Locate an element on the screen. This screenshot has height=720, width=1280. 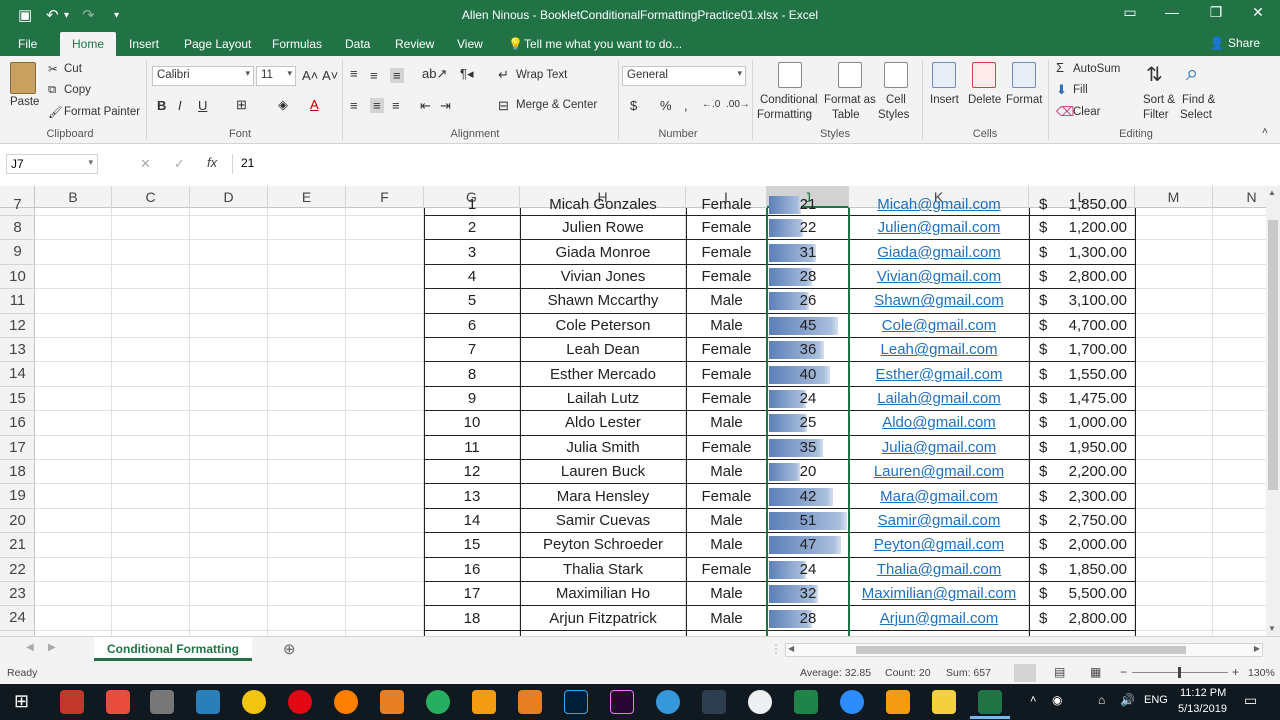
tab-review: Review is located at coordinates (414, 44).